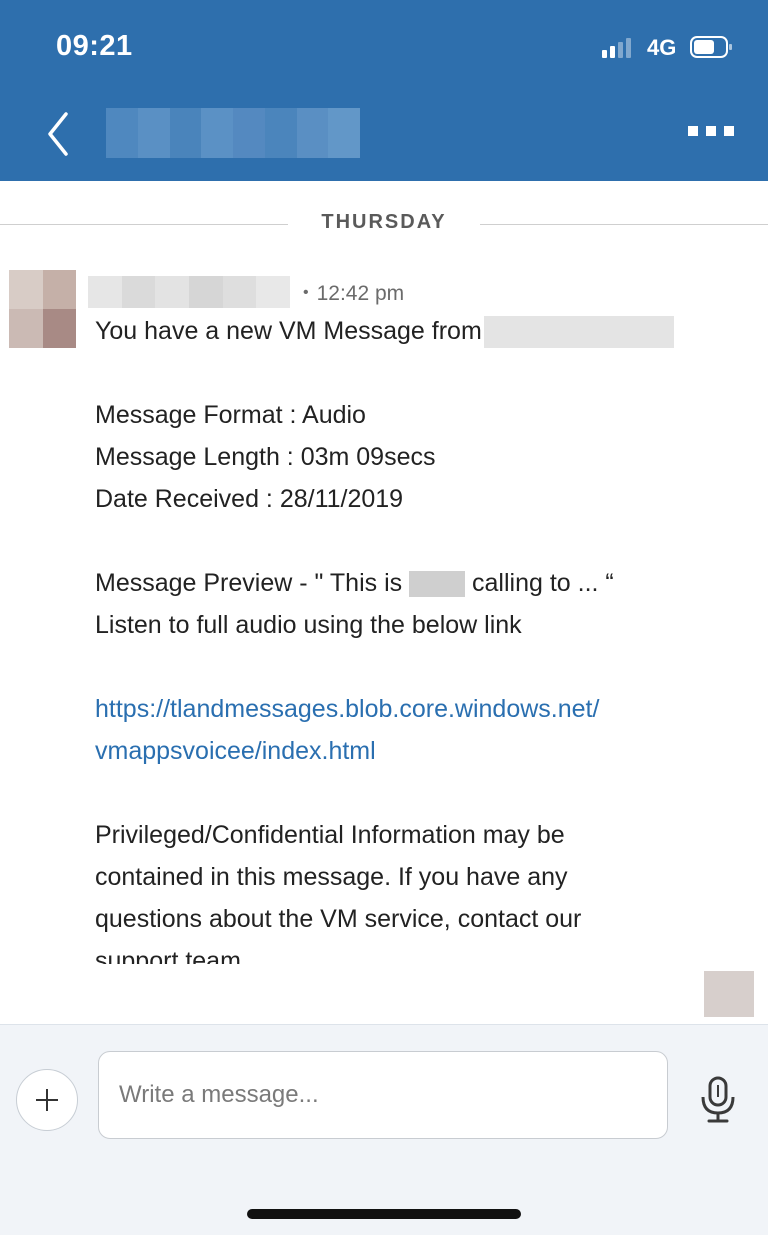 The image size is (768, 1235). Describe the element at coordinates (354, 293) in the screenshot. I see `message-timestamp: • 12:42 pm` at that location.